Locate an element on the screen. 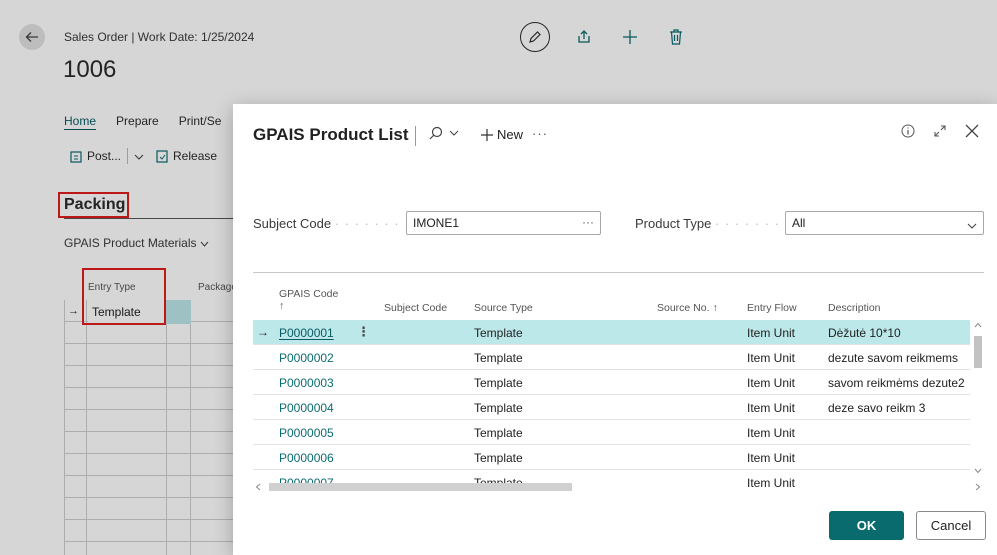 The image size is (997, 555). column-header-source-no: Source No. ↑ is located at coordinates (687, 308).